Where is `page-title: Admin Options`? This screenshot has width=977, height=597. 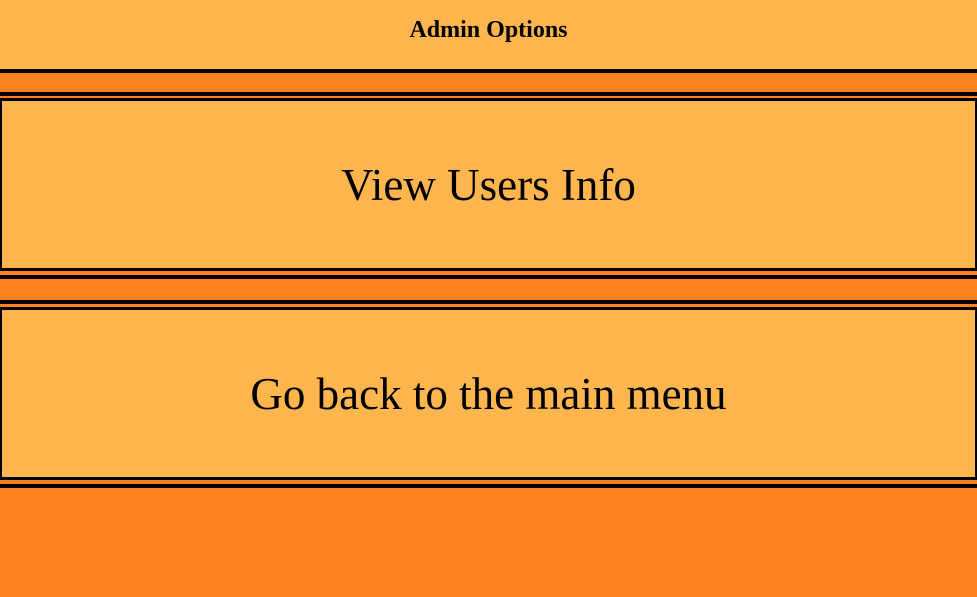 page-title: Admin Options is located at coordinates (488, 30).